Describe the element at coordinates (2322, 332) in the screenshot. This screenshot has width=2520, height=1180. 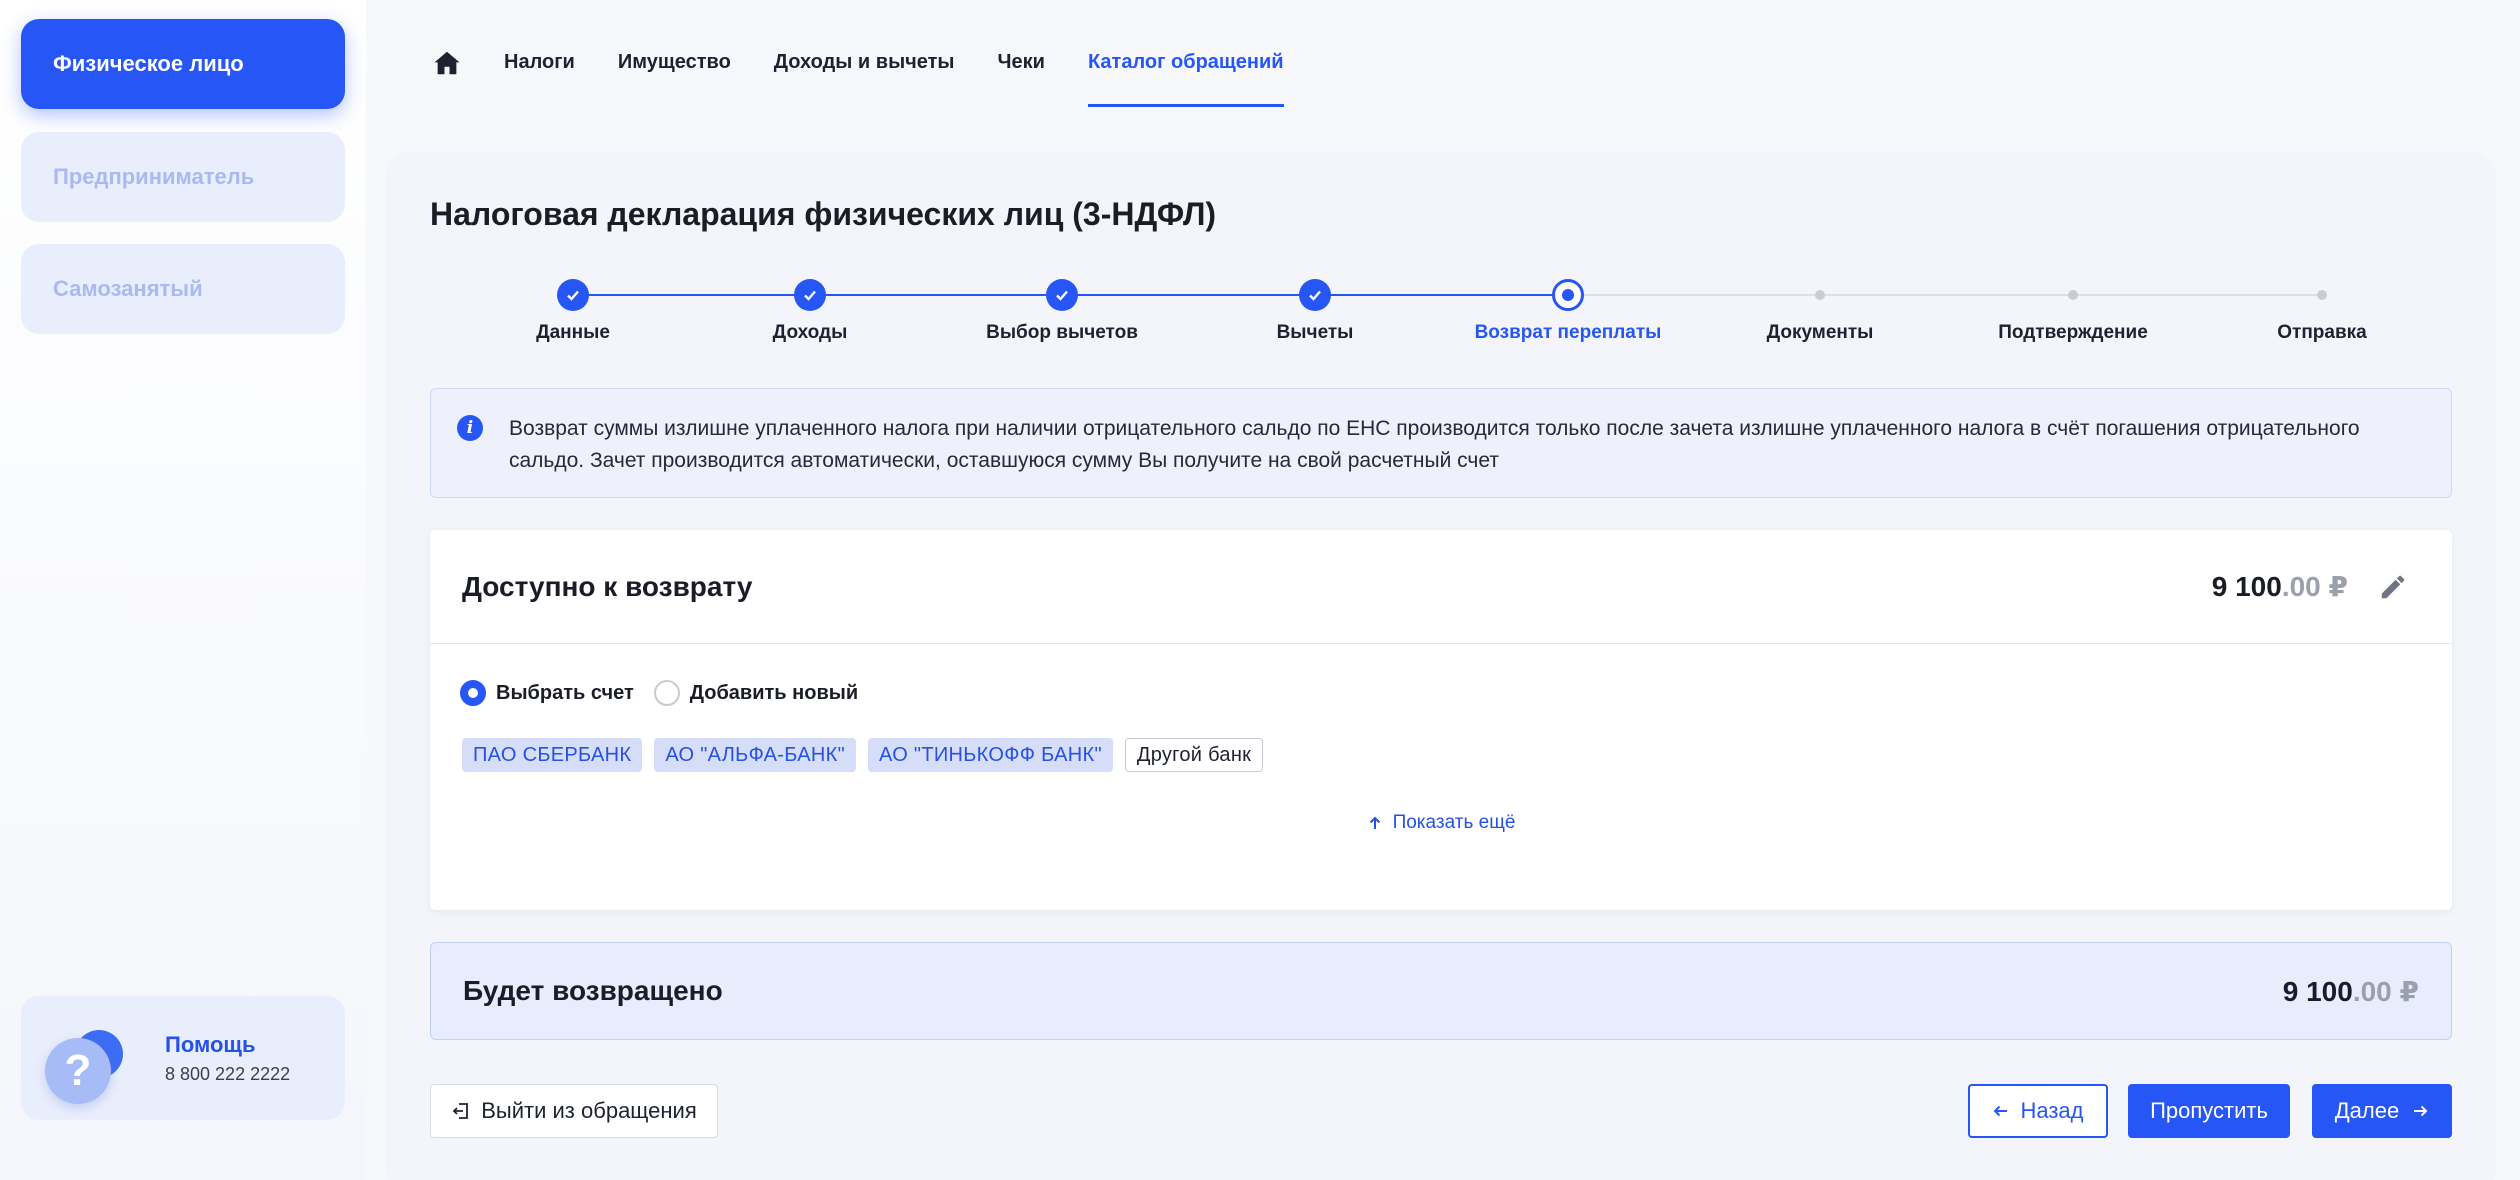
I see `step-label: Отправка` at that location.